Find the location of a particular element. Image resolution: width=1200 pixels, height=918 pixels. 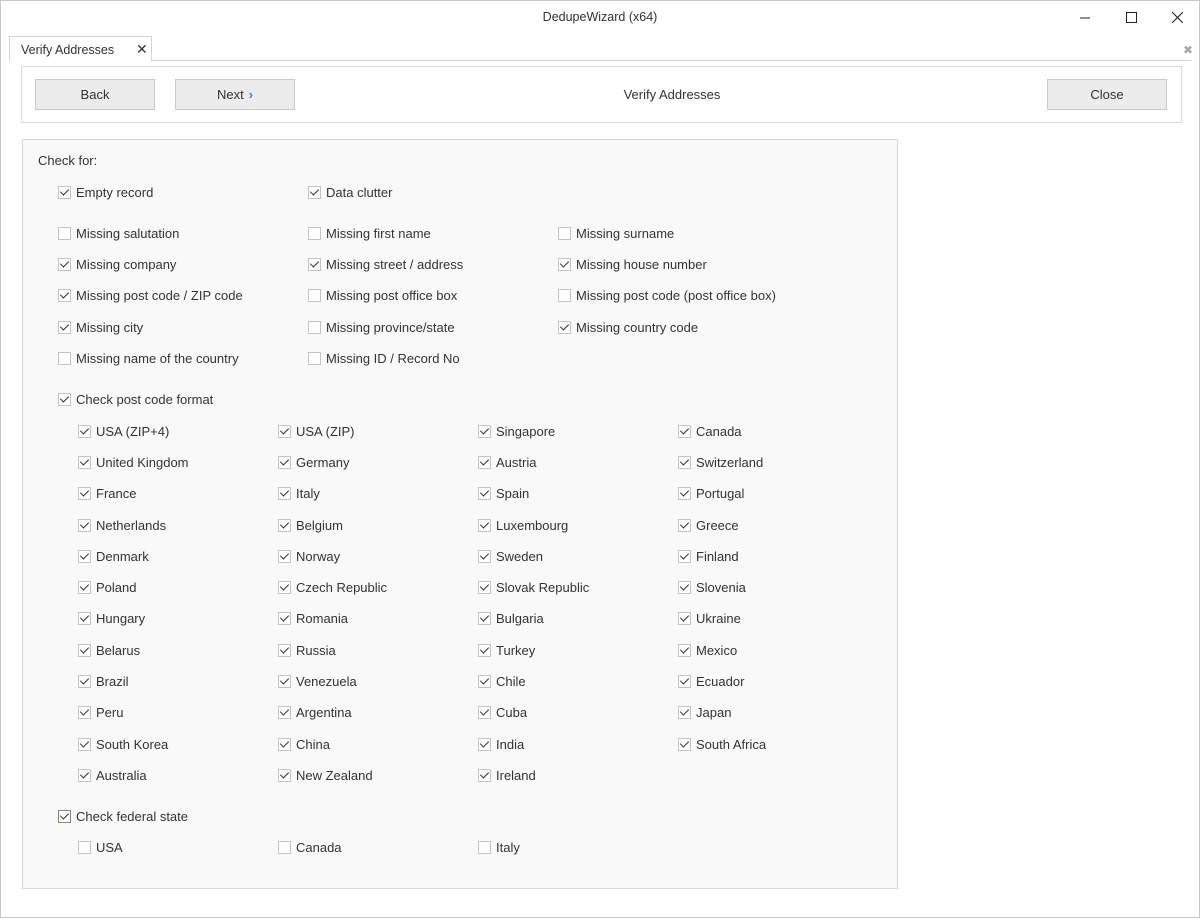

checkbox-missing-post-code-post-office-box-: Missing post code (post office box) is located at coordinates (667, 295).